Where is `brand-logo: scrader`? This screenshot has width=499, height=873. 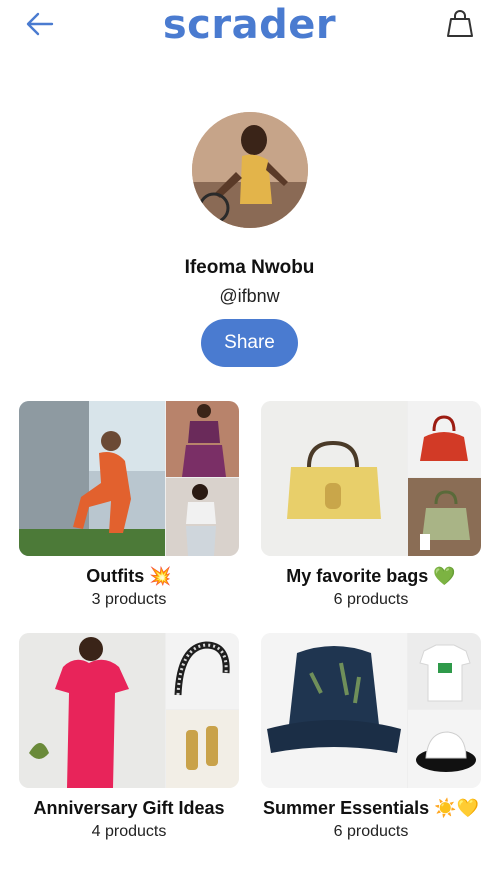 brand-logo: scrader is located at coordinates (249, 25).